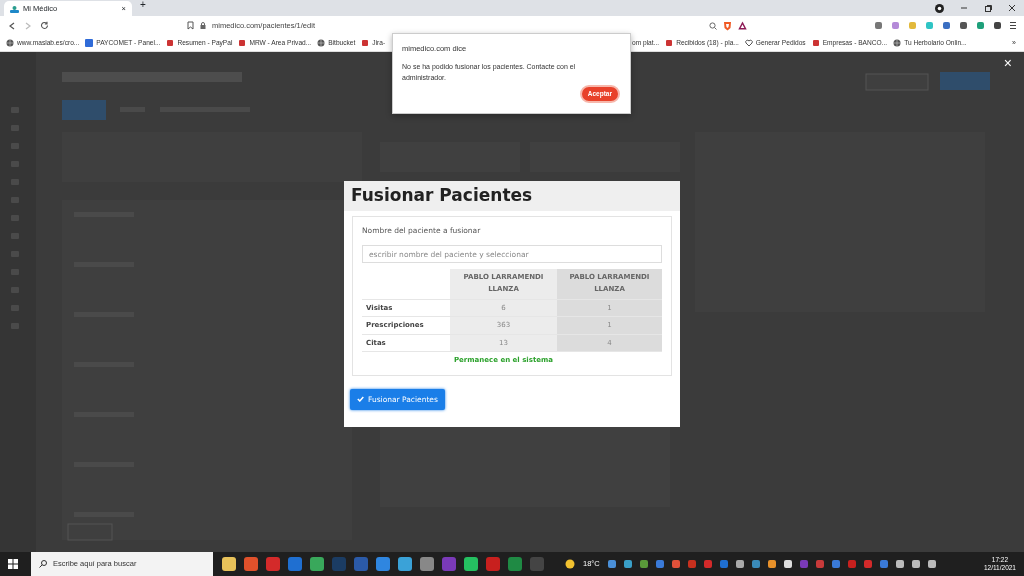 This screenshot has width=1024, height=576. I want to click on weather-icon, so click(570, 564).